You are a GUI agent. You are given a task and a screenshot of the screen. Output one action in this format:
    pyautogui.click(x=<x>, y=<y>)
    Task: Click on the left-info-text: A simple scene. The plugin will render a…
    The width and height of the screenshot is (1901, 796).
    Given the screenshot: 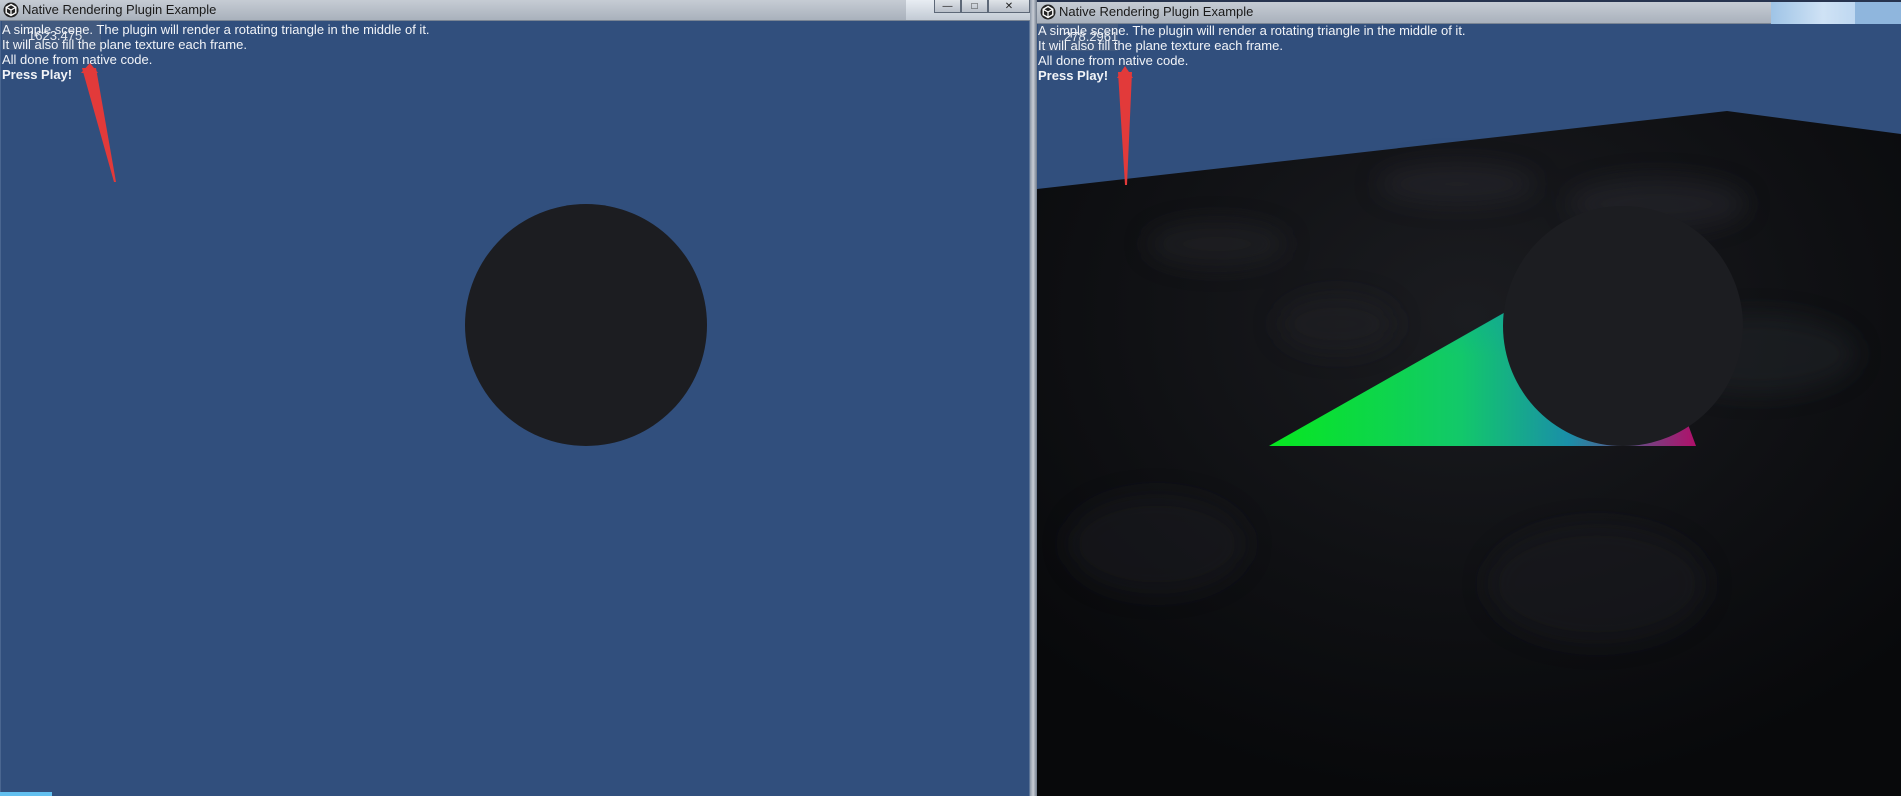 What is the action you would take?
    pyautogui.click(x=216, y=52)
    